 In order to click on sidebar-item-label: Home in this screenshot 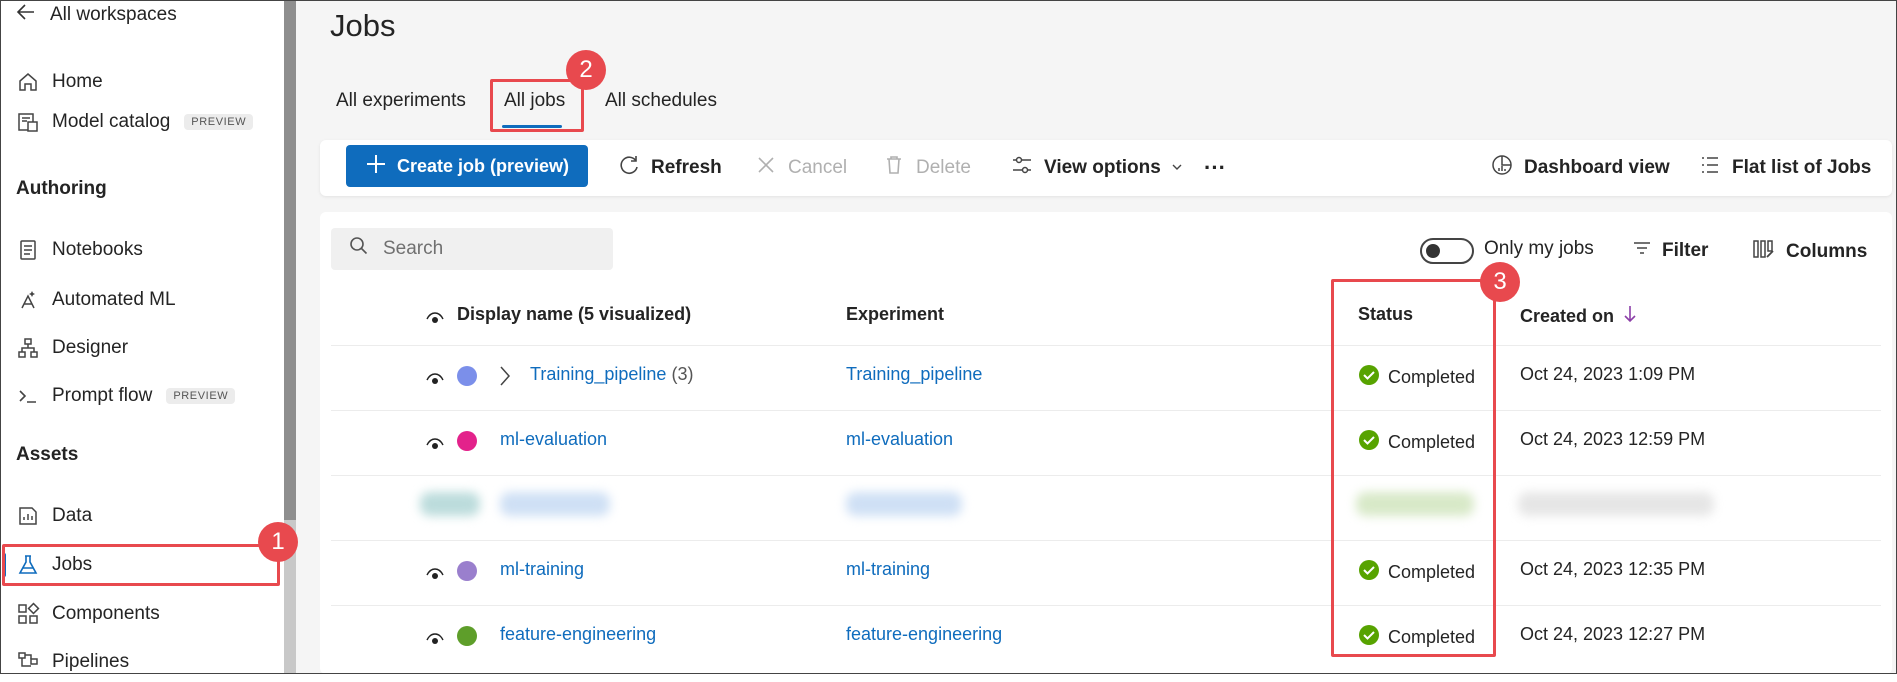, I will do `click(77, 81)`.